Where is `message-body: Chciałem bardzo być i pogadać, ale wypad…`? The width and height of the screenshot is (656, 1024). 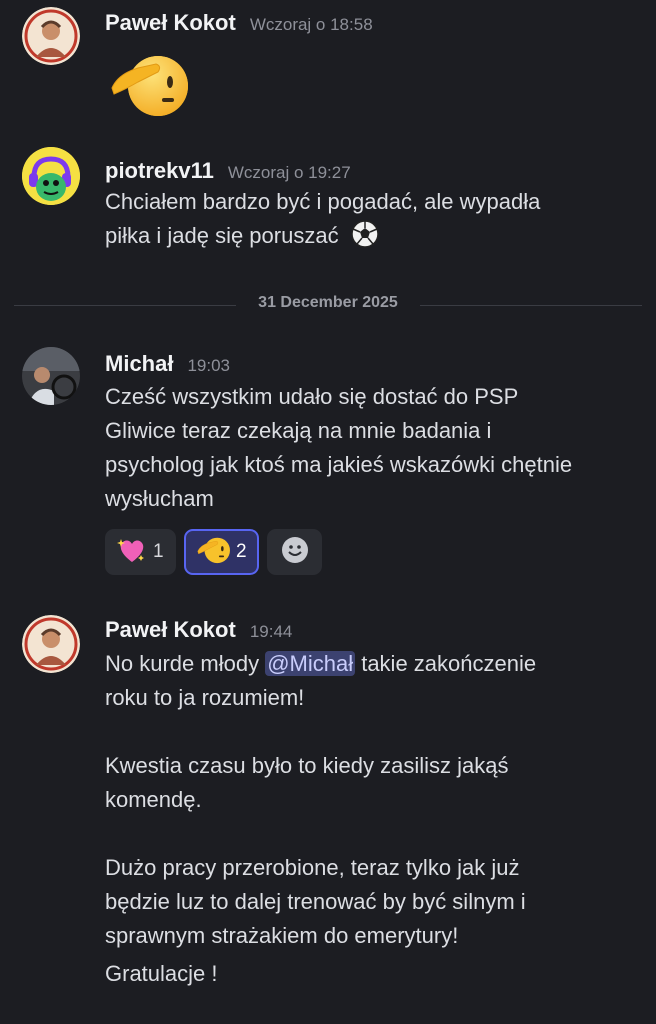
message-body: Chciałem bardzo być i pogadać, ale wypad… is located at coordinates (372, 221).